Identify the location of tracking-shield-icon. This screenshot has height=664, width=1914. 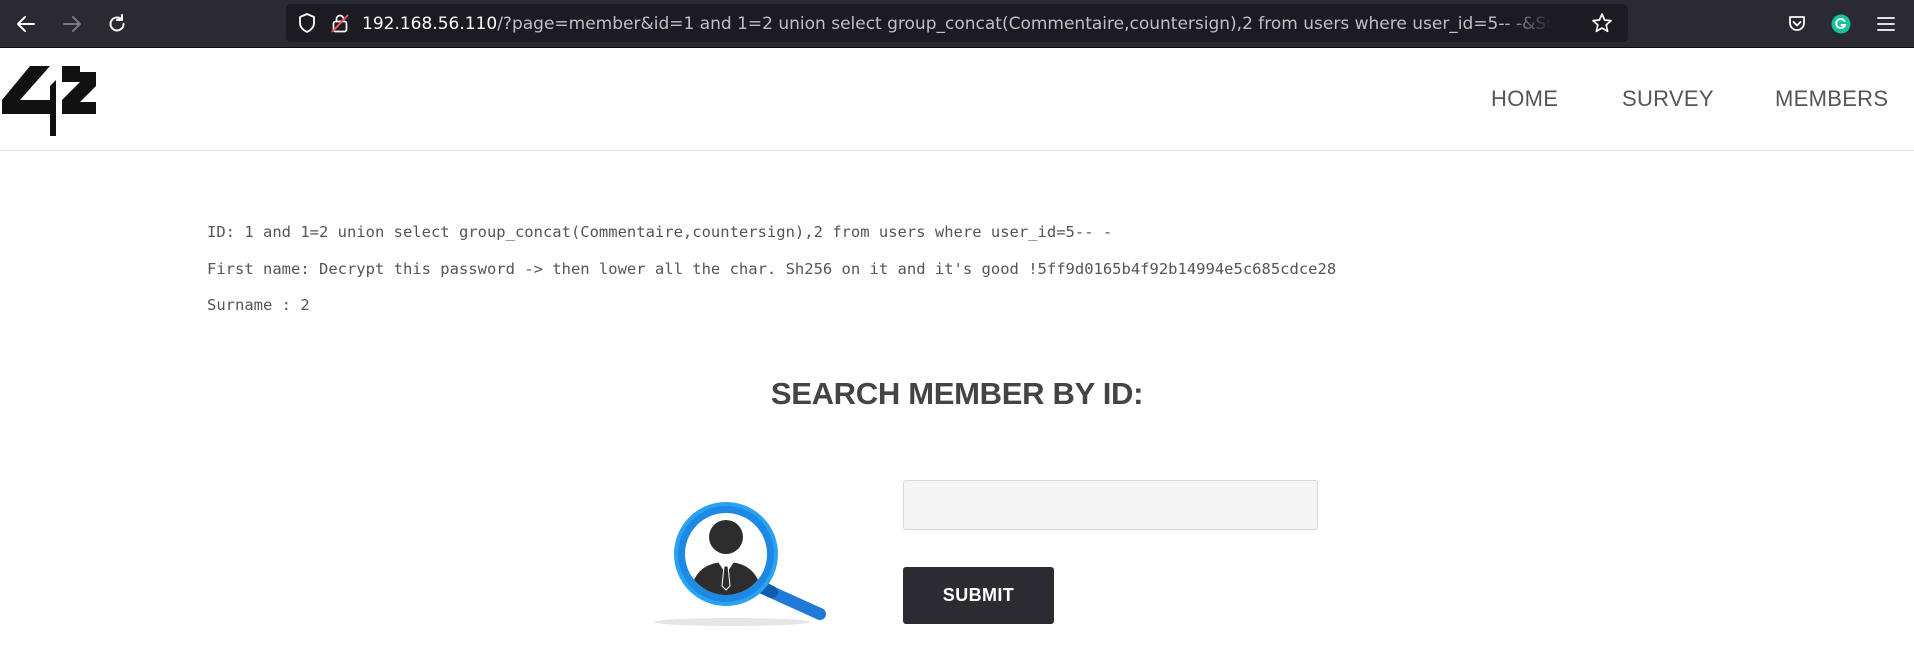
(307, 23).